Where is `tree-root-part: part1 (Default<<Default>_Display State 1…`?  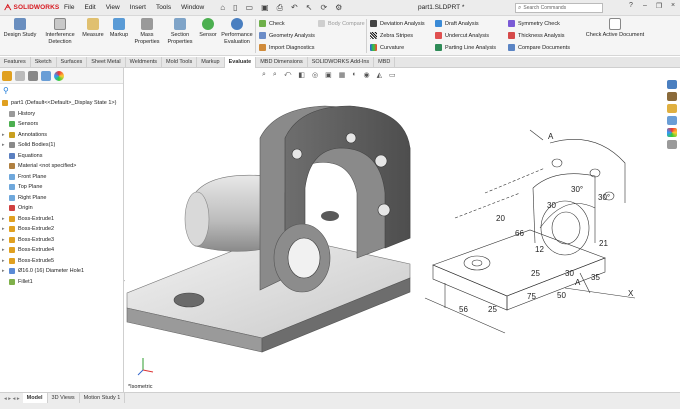
tree-root-part: part1 (Default<<Default>_Display State 1… is located at coordinates (61, 103).